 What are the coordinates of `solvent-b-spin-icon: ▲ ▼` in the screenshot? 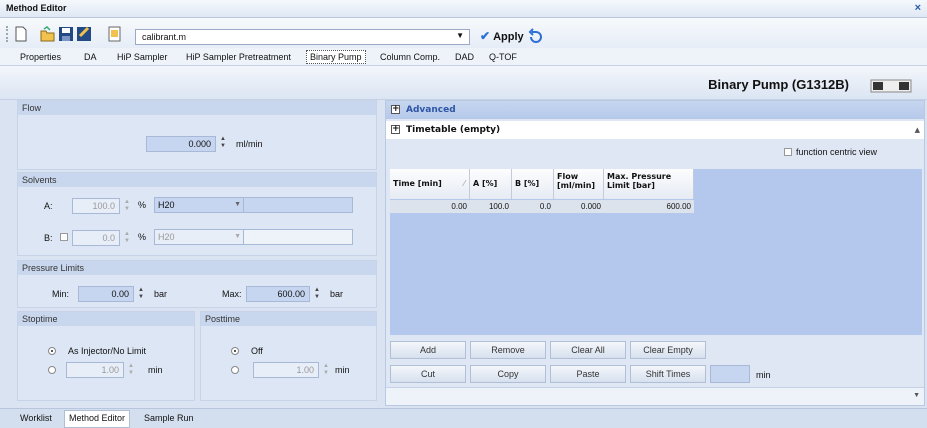 It's located at (127, 238).